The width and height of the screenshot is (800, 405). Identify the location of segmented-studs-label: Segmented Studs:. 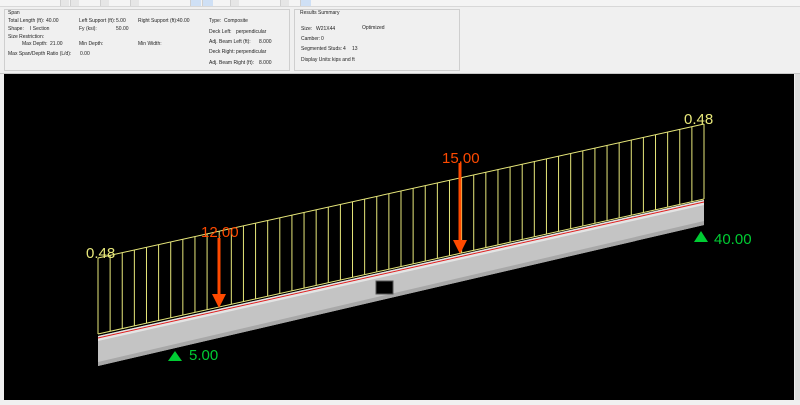
(322, 49).